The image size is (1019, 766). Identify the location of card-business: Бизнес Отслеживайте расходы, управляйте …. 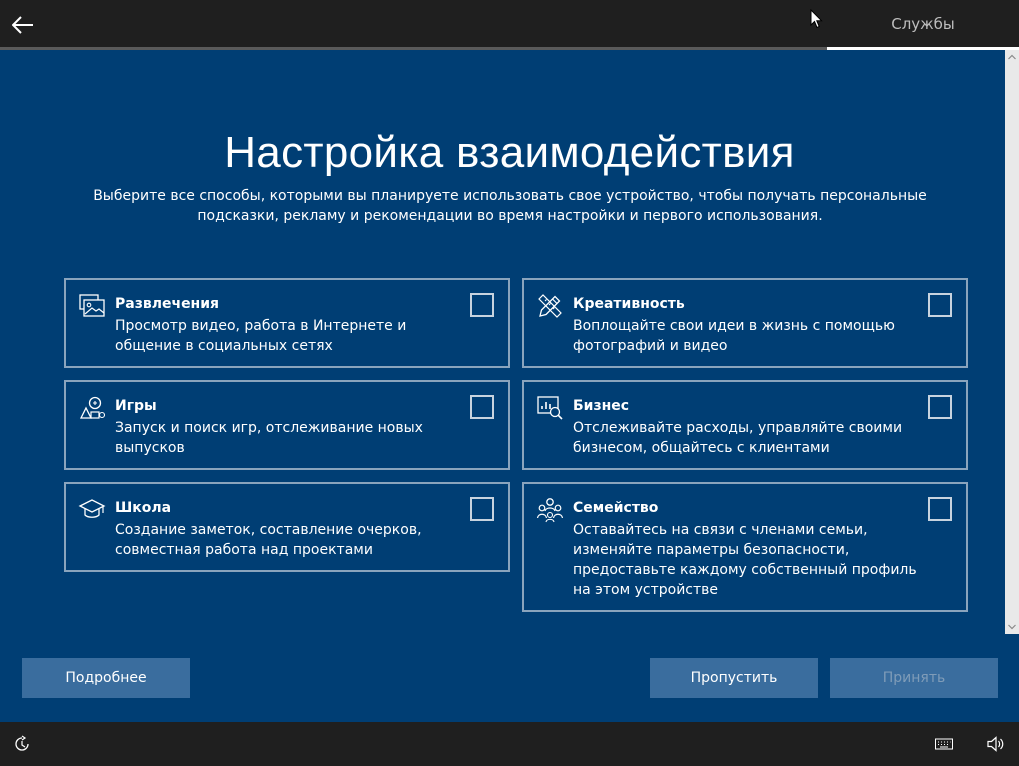
(745, 425).